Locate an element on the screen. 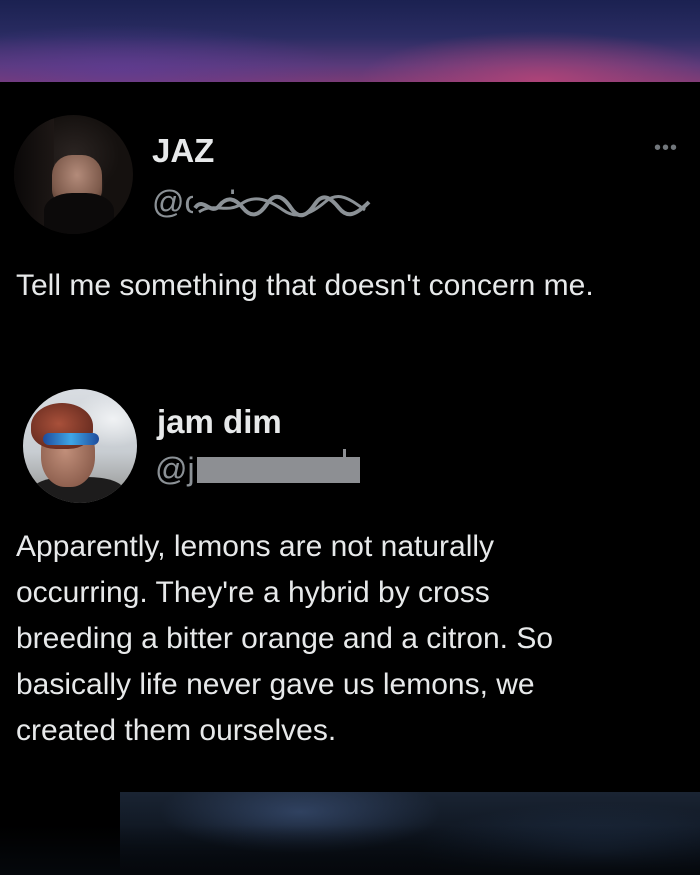 This screenshot has width=700, height=875. more-horizontal-icon: ••• is located at coordinates (668, 148).